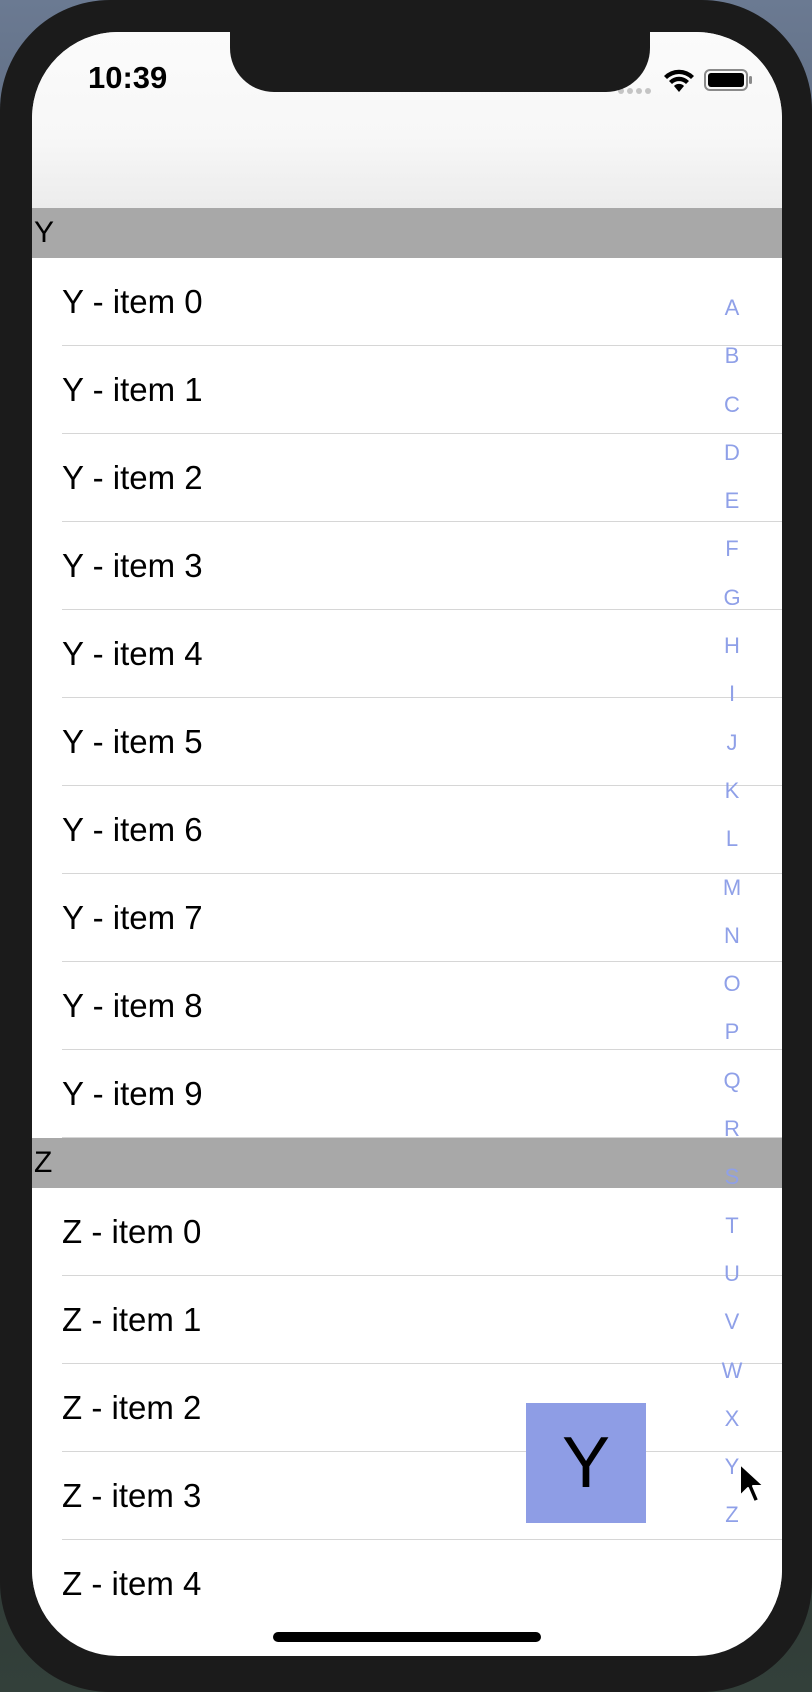  What do you see at coordinates (732, 598) in the screenshot?
I see `section-index-letter: G` at bounding box center [732, 598].